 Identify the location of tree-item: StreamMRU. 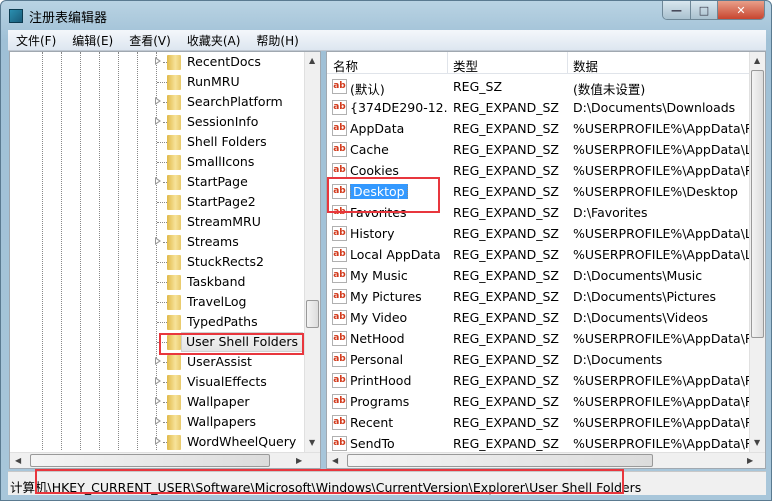
(157, 222).